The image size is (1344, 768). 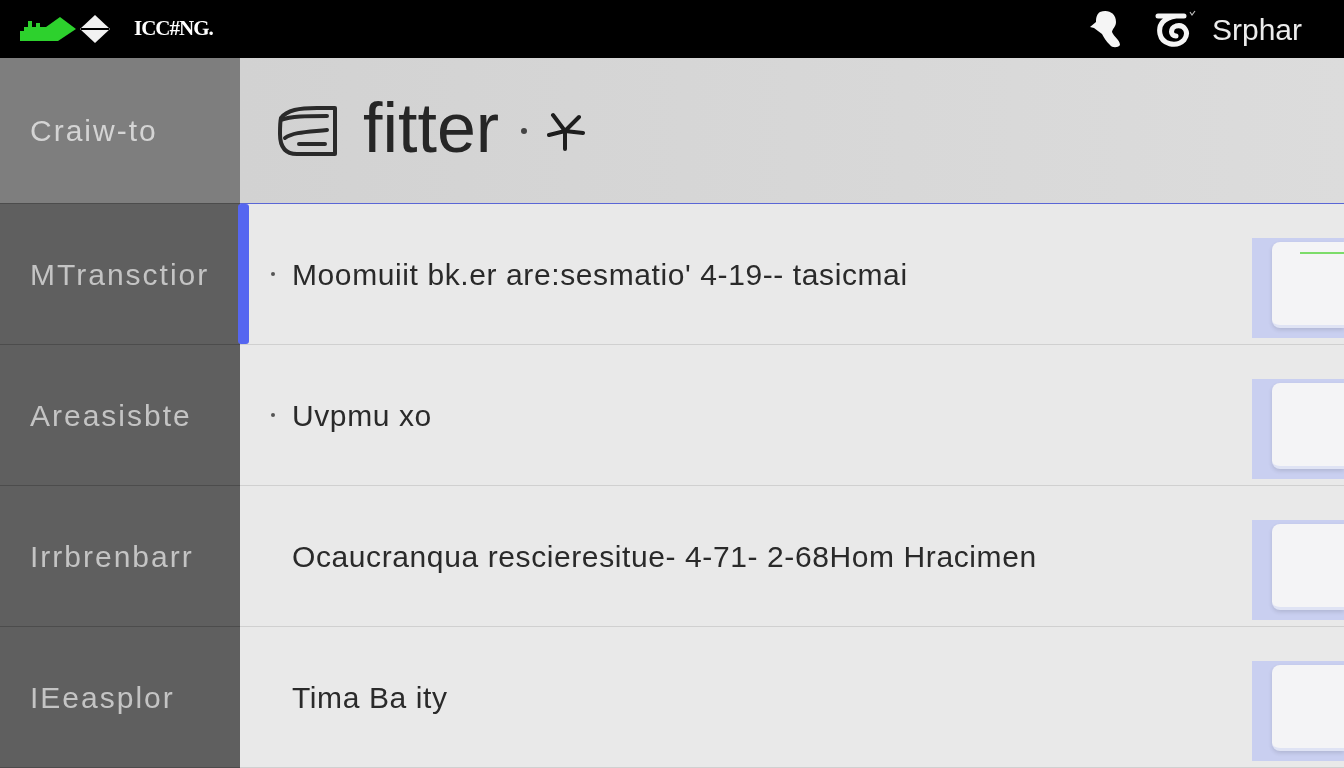 What do you see at coordinates (95, 29) in the screenshot?
I see `diamond-icon` at bounding box center [95, 29].